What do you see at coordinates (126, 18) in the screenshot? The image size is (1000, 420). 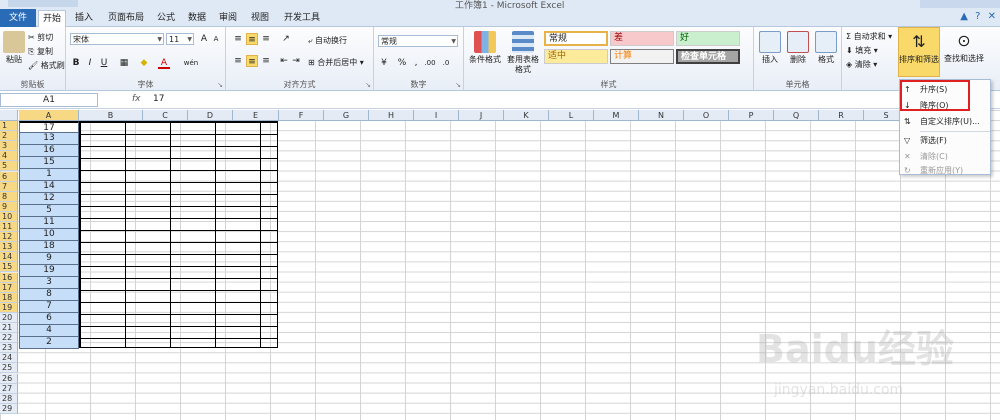 I see `tab-page-layout: 页面布局` at bounding box center [126, 18].